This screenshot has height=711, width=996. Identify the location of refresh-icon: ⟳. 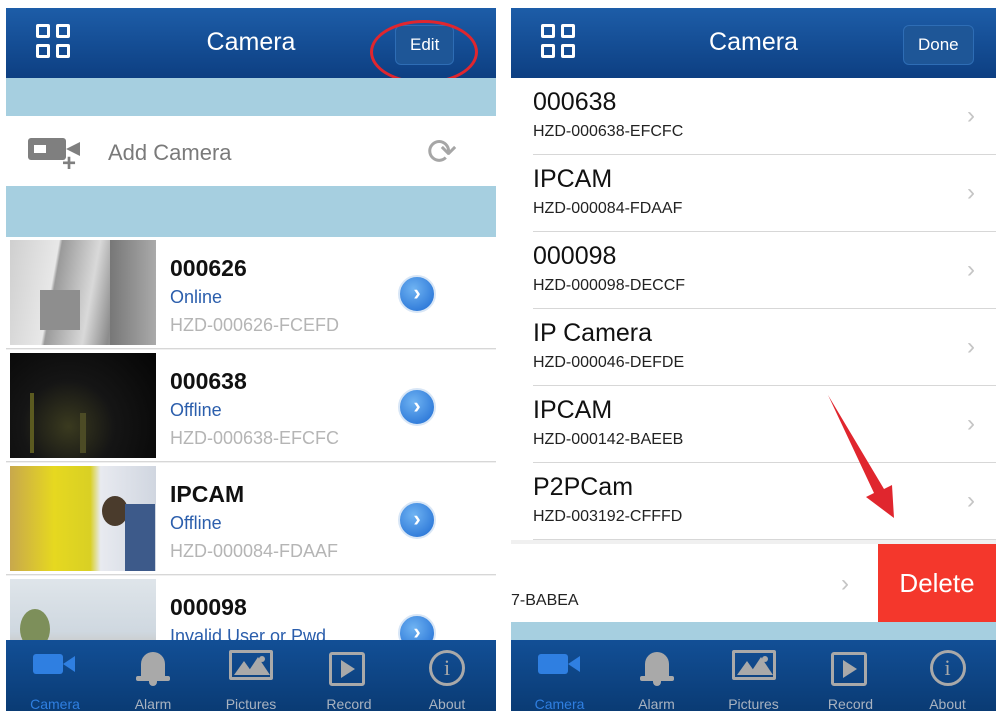
(442, 152).